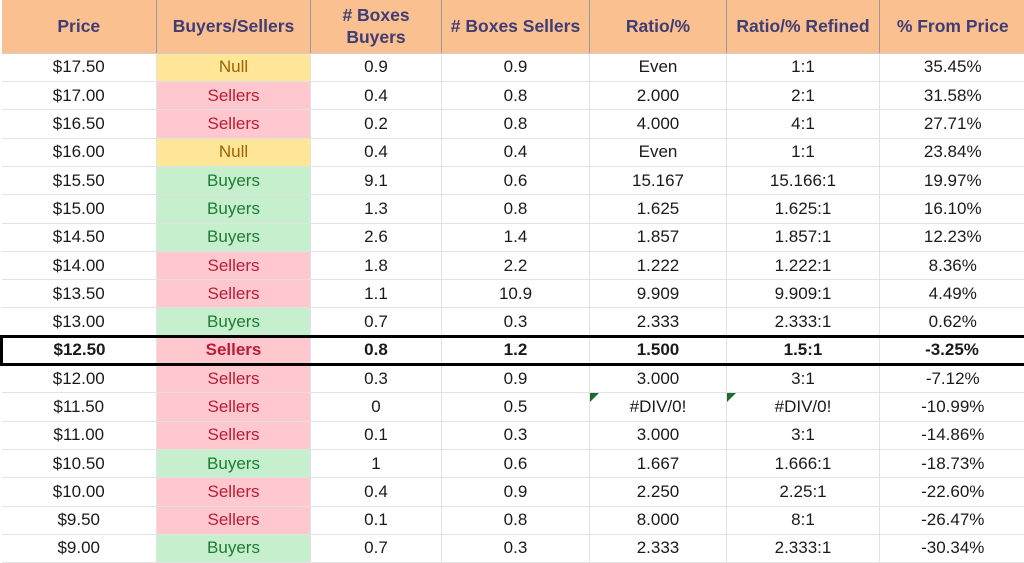 Image resolution: width=1024 pixels, height=563 pixels. What do you see at coordinates (376, 350) in the screenshot?
I see `boxes-buyers-cell: 0.8` at bounding box center [376, 350].